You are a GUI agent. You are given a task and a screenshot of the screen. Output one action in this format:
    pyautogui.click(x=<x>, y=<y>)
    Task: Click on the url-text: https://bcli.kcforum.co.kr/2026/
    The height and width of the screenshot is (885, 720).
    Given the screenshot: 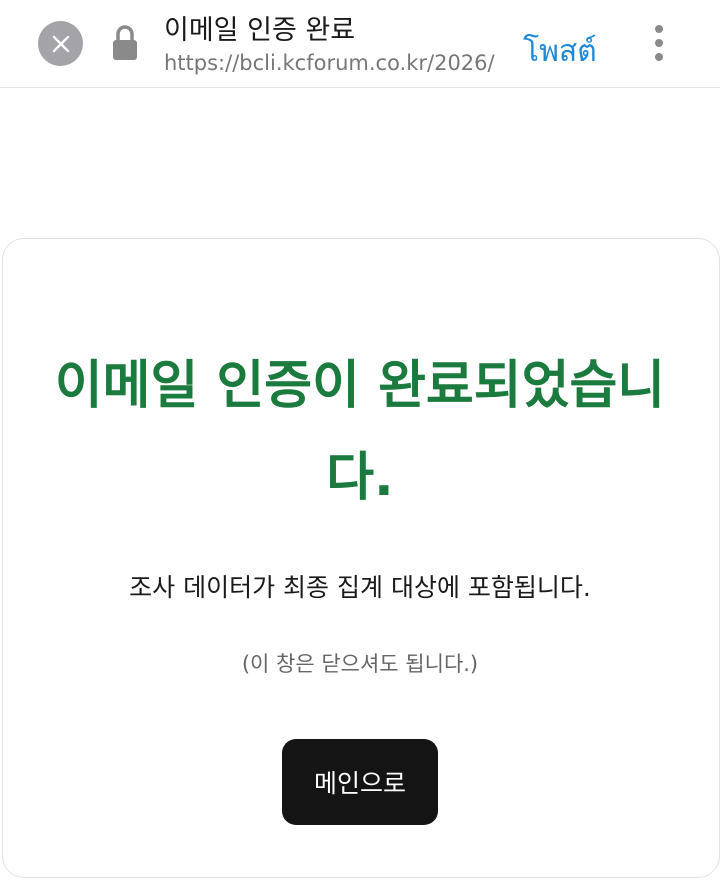 What is the action you would take?
    pyautogui.click(x=334, y=63)
    